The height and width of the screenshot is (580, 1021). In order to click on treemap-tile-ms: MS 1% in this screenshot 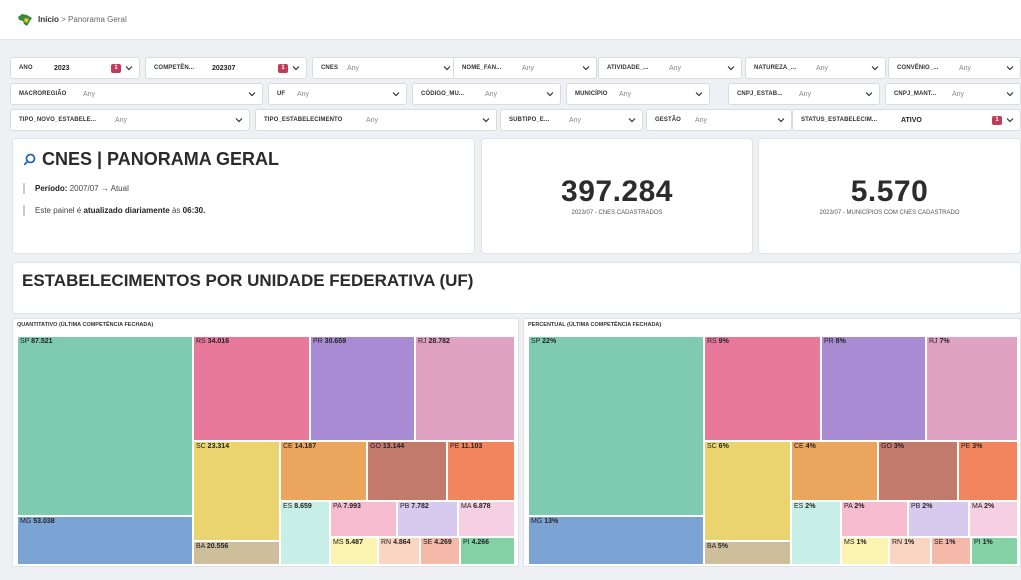, I will do `click(865, 551)`.